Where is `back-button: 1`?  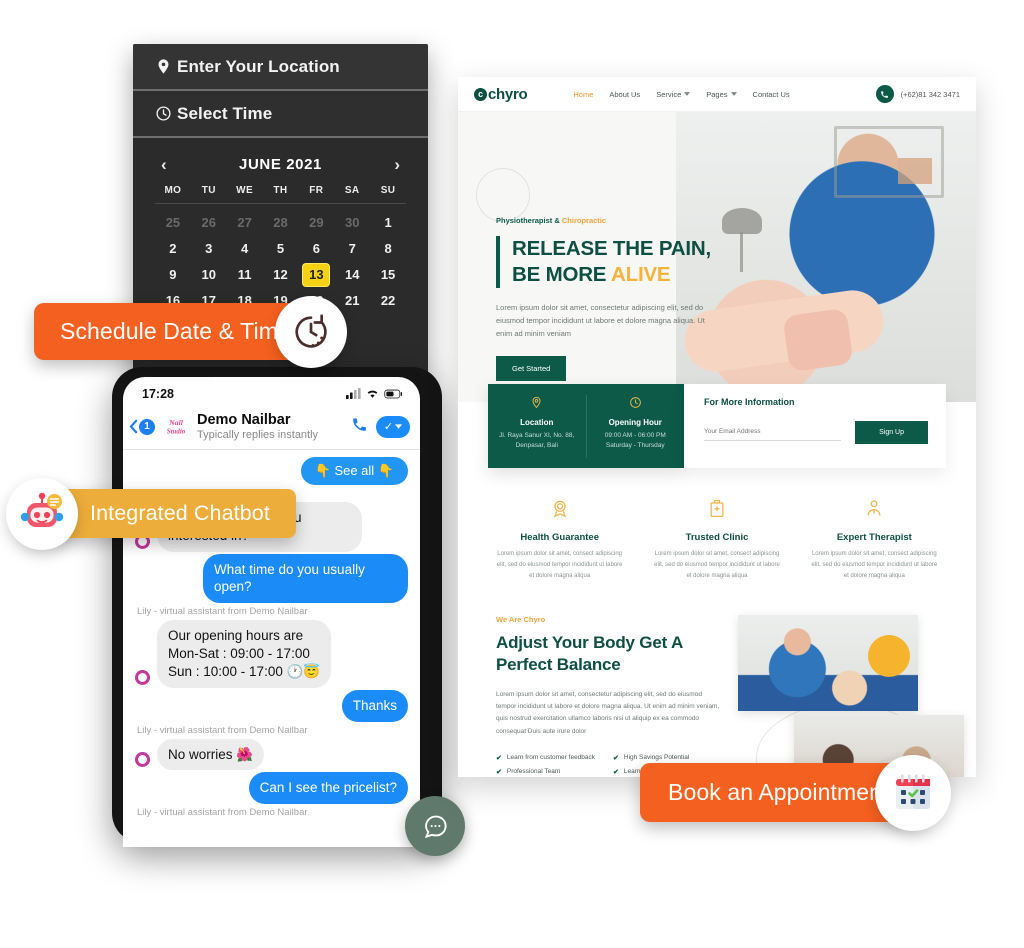 back-button: 1 is located at coordinates (142, 426).